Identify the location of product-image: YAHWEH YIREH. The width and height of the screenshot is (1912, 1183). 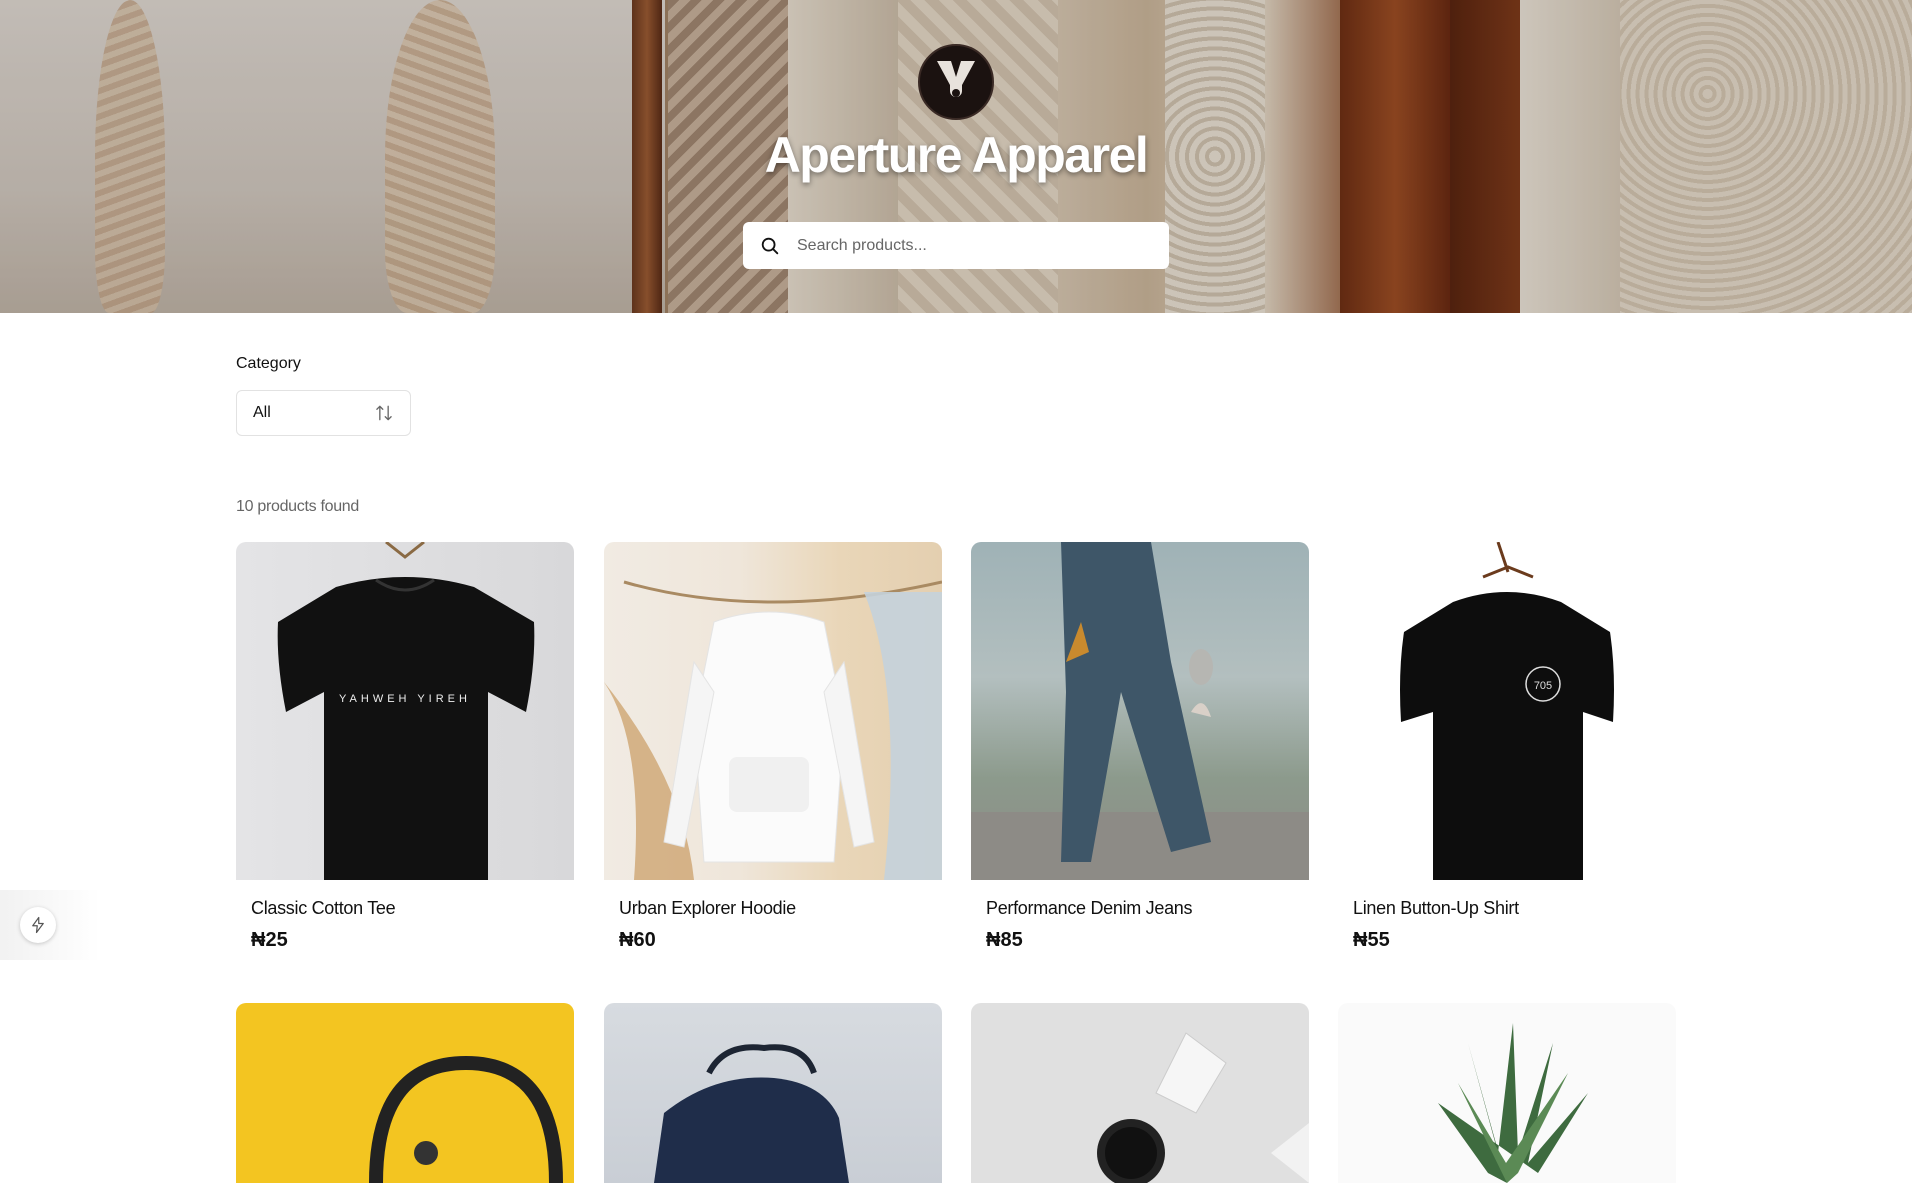
(405, 711).